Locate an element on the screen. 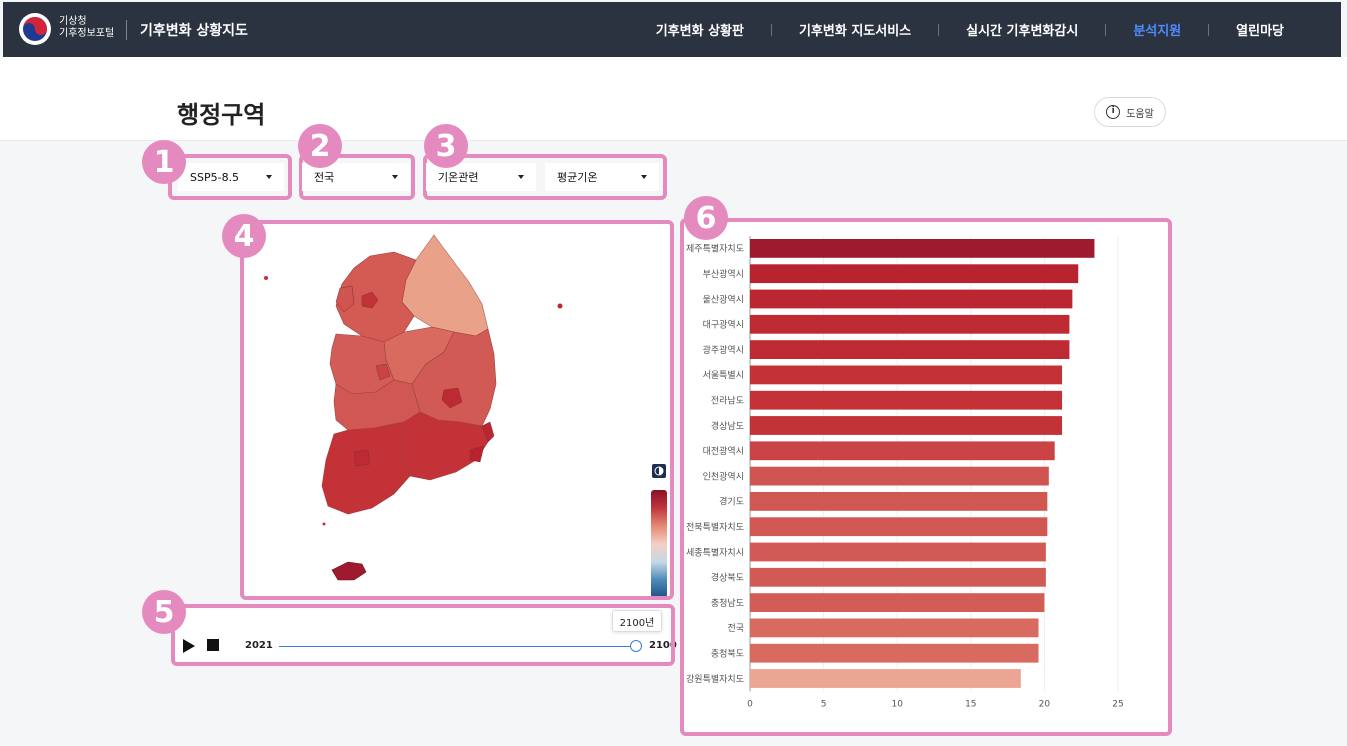 This screenshot has width=1347, height=746. logo-line-1: 기상청 is located at coordinates (73, 21).